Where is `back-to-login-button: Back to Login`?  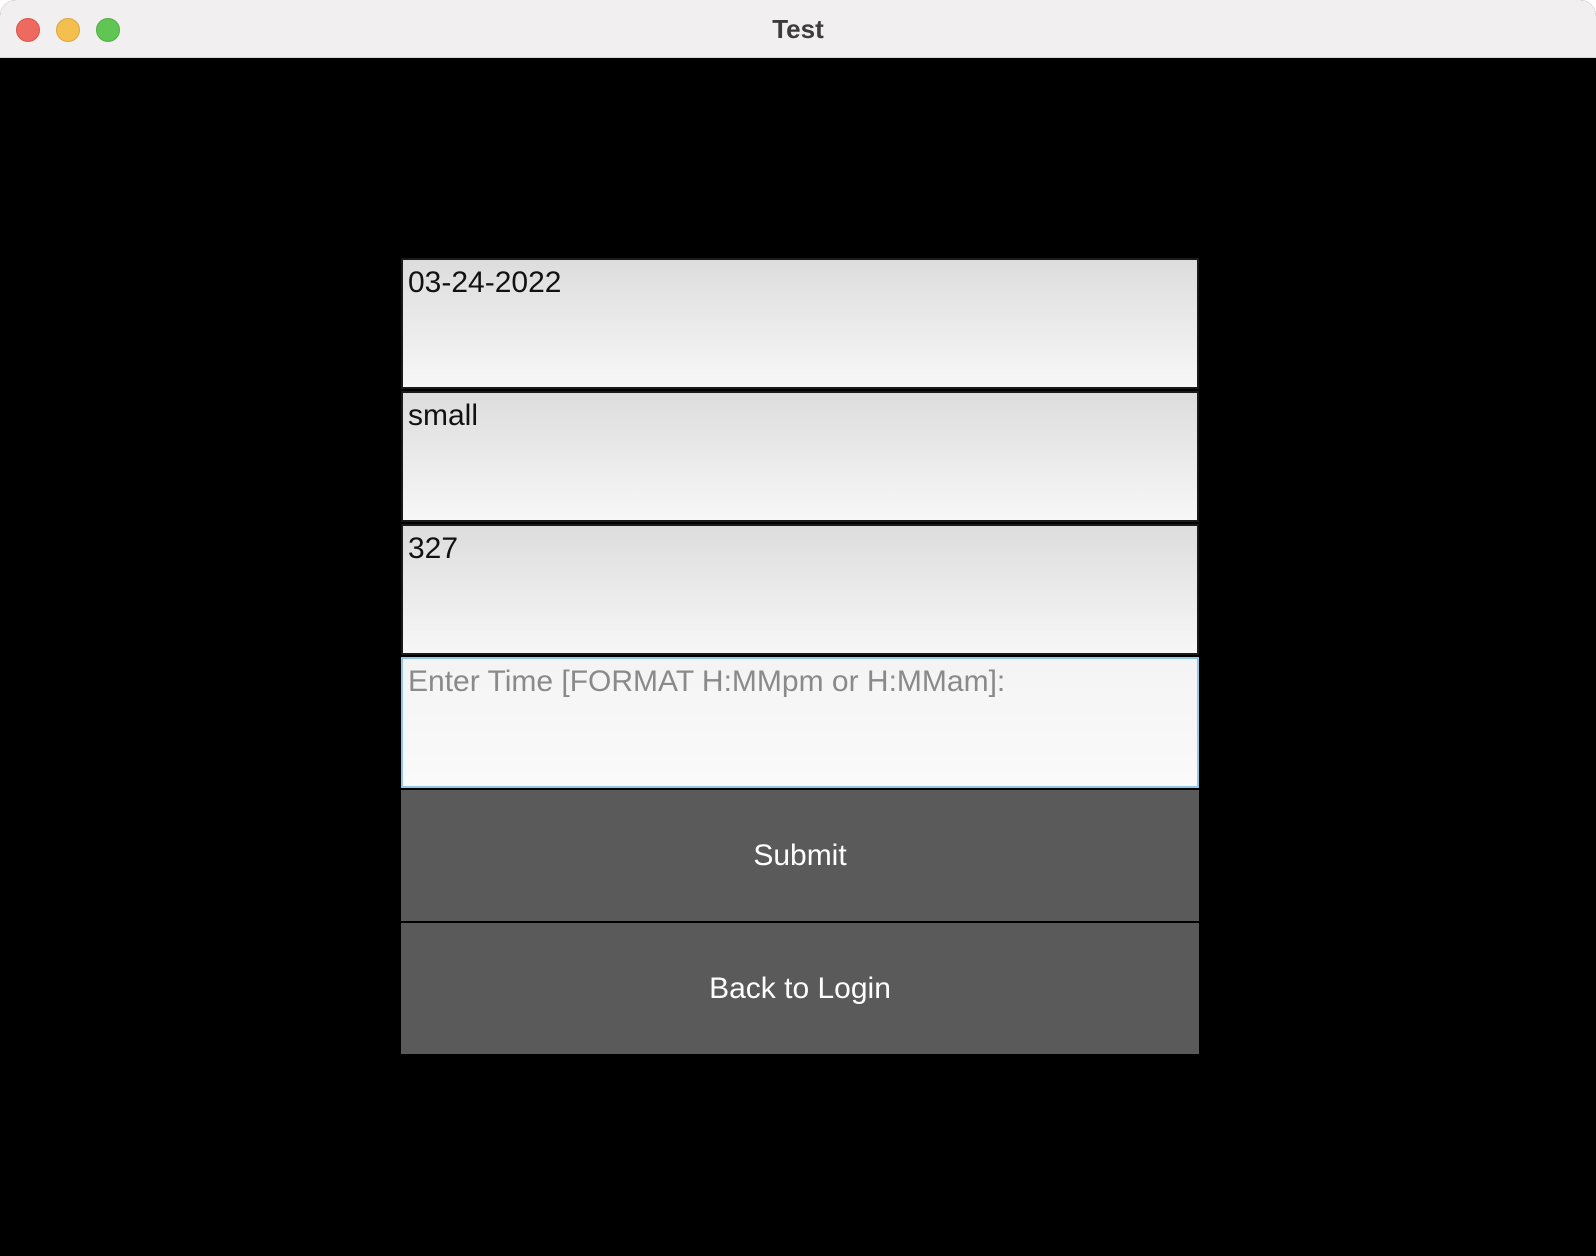 back-to-login-button: Back to Login is located at coordinates (800, 988).